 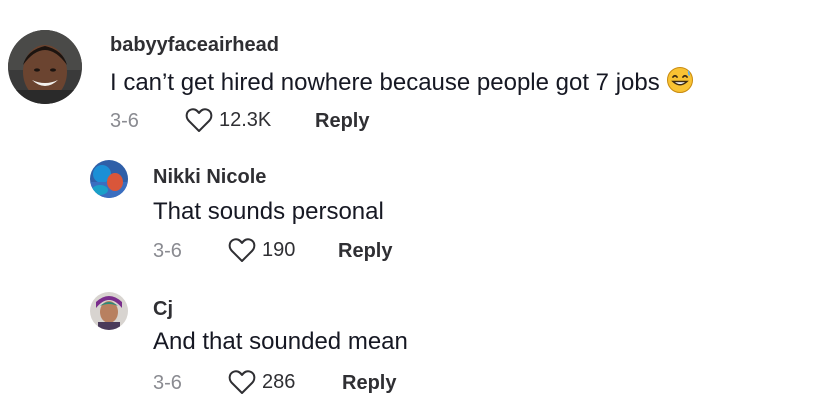 I want to click on like-button: 190, so click(x=261, y=250).